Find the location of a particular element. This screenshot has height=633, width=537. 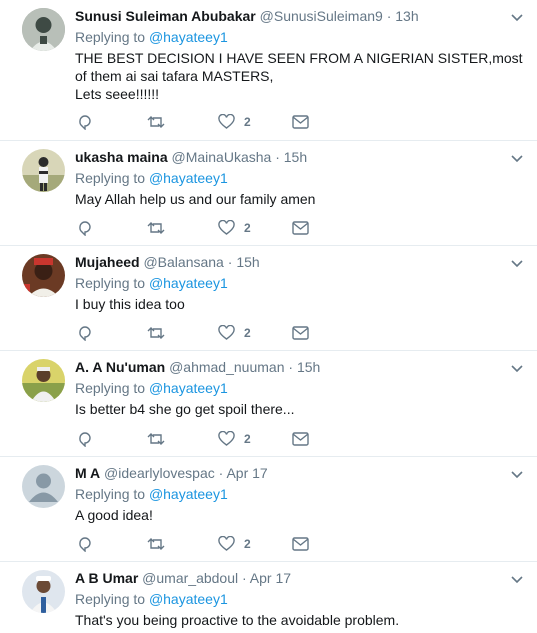

user-handle: @ahmad_nuuman is located at coordinates (226, 367).